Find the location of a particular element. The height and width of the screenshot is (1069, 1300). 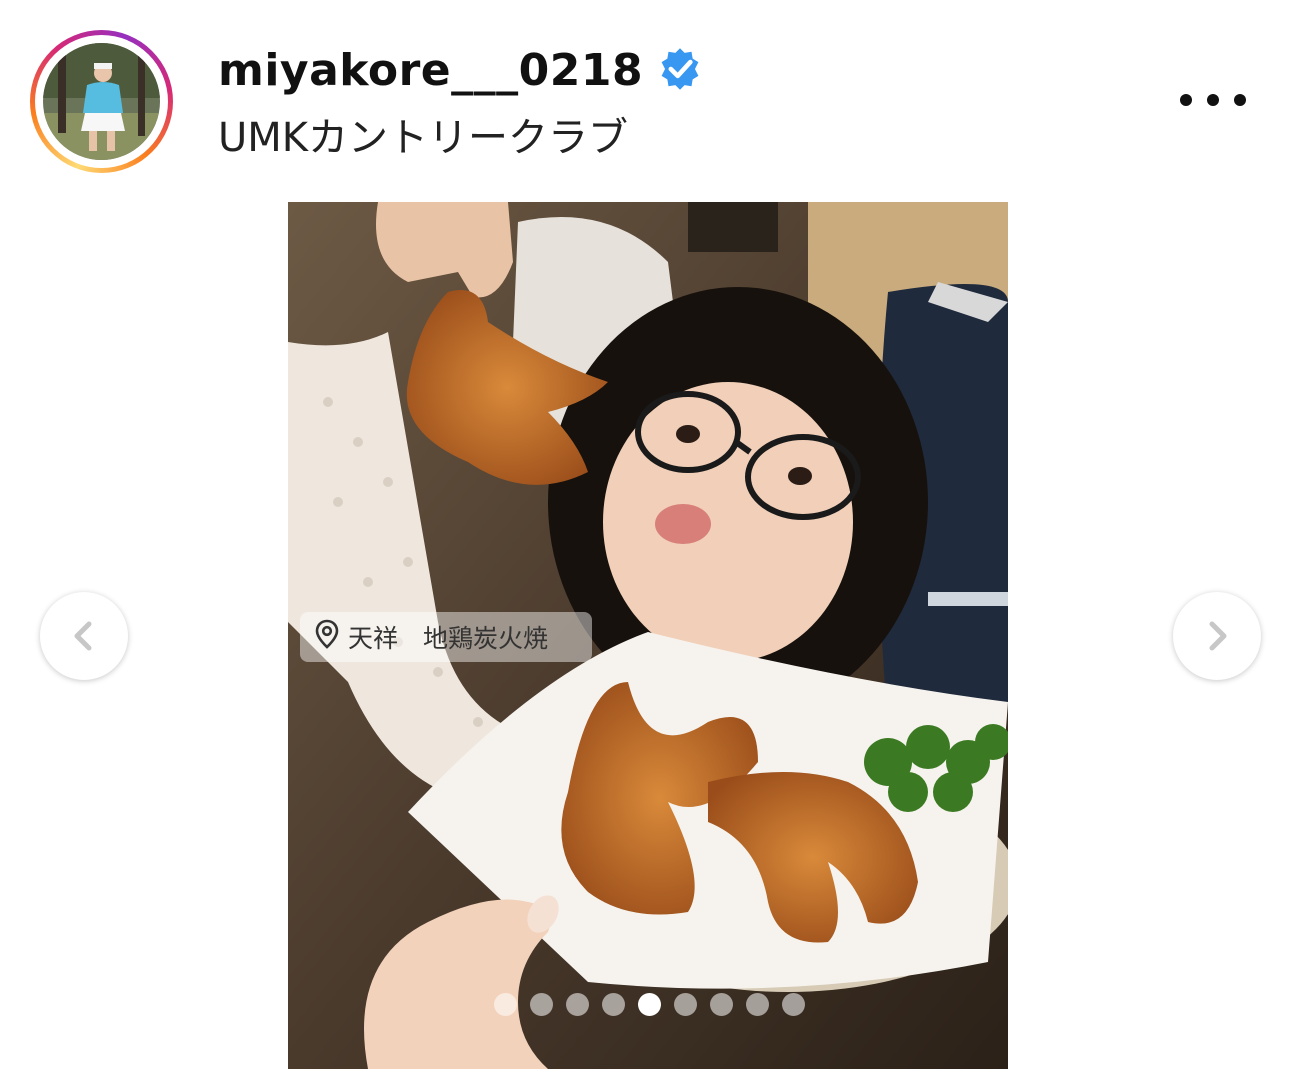

username: miyakore___0218 is located at coordinates (430, 71).